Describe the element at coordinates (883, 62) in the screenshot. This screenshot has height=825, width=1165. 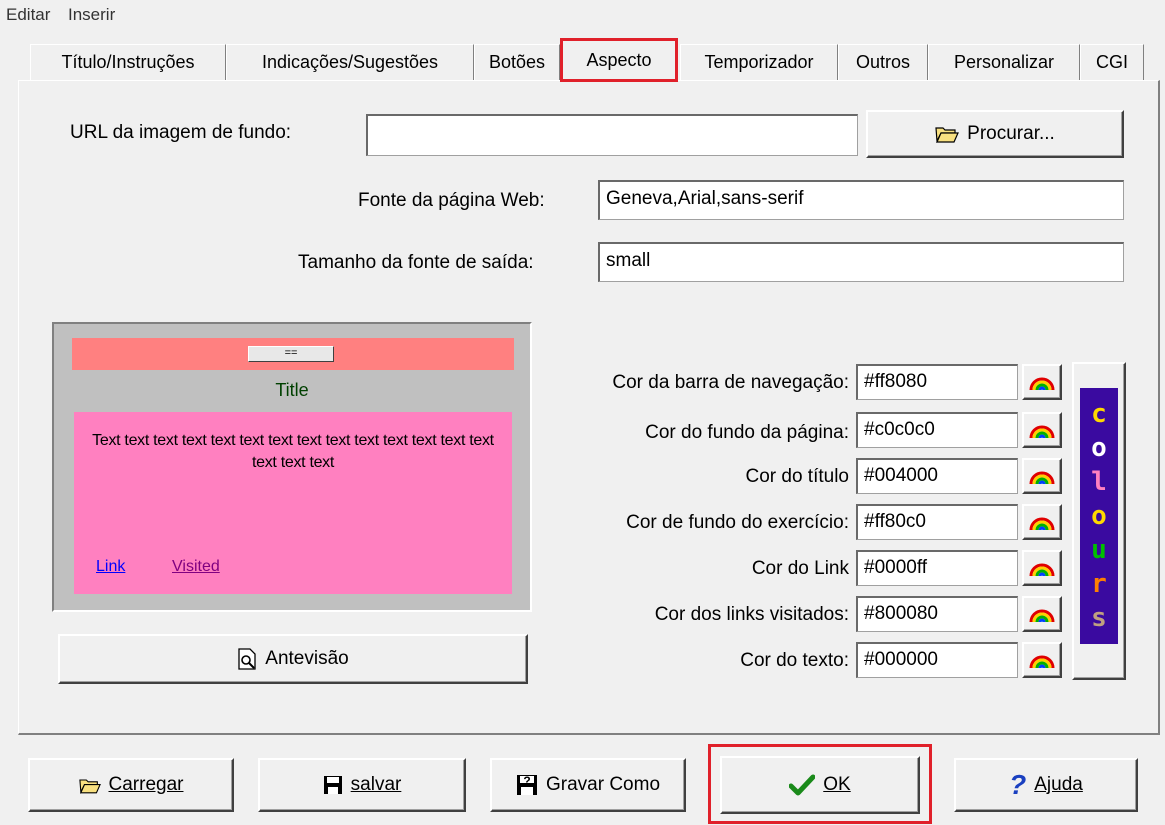
I see `tab-outros: Outros` at that location.